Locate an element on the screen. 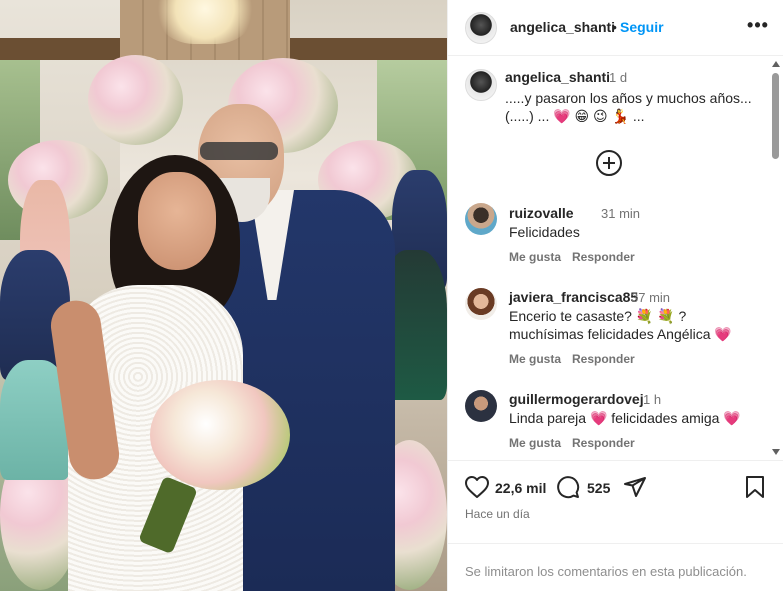 This screenshot has height=591, width=783. heart-icon is located at coordinates (477, 487).